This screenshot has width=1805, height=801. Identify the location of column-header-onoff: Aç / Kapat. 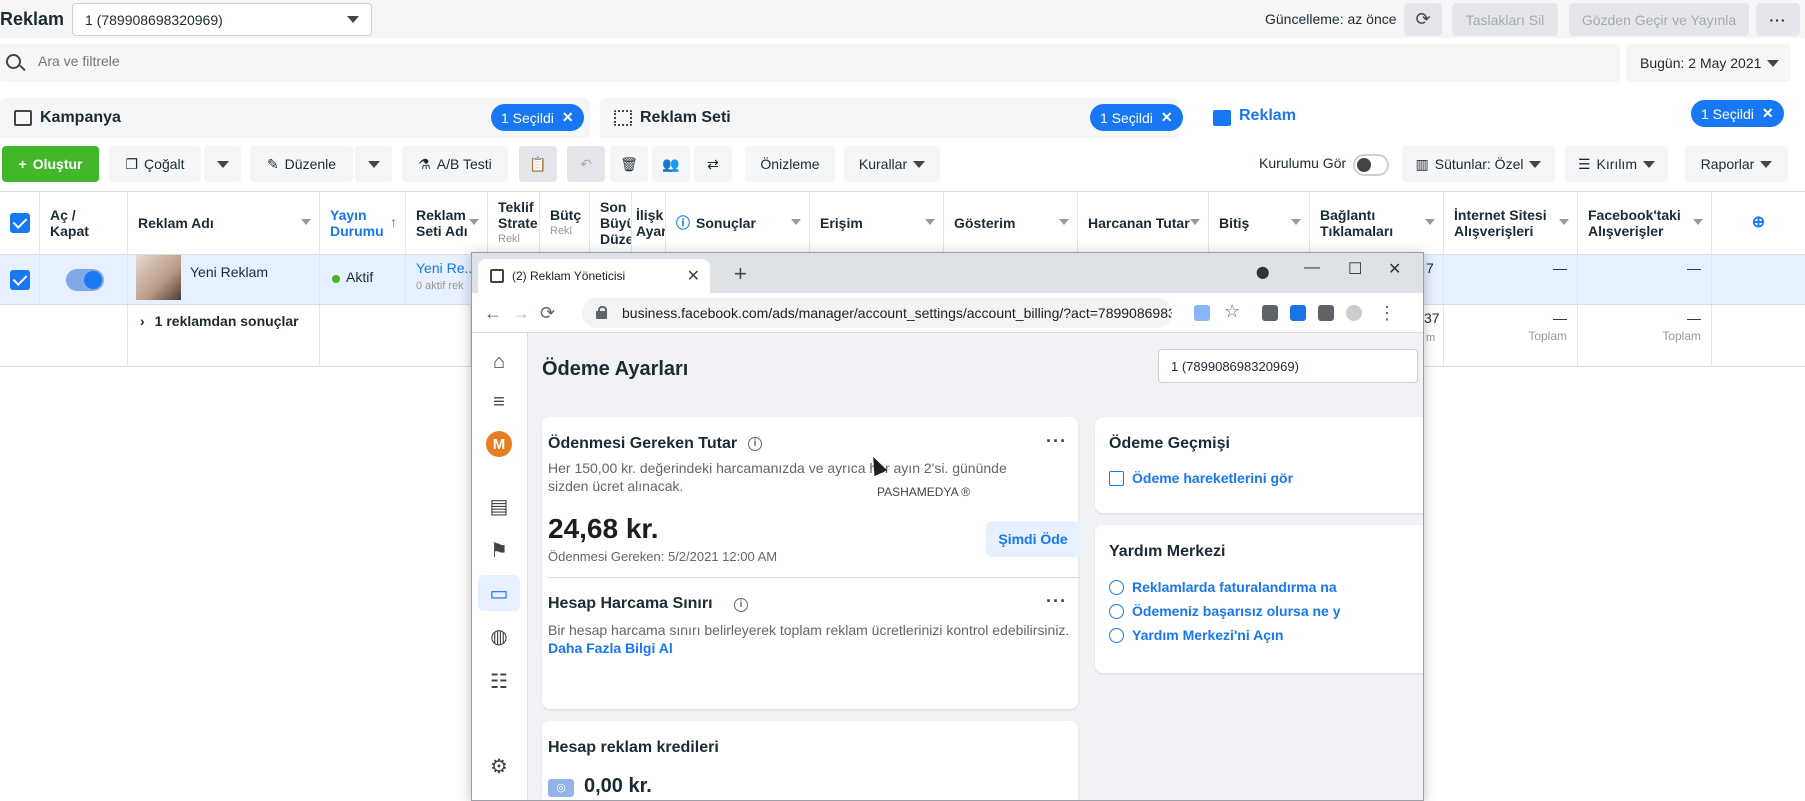
(84, 223).